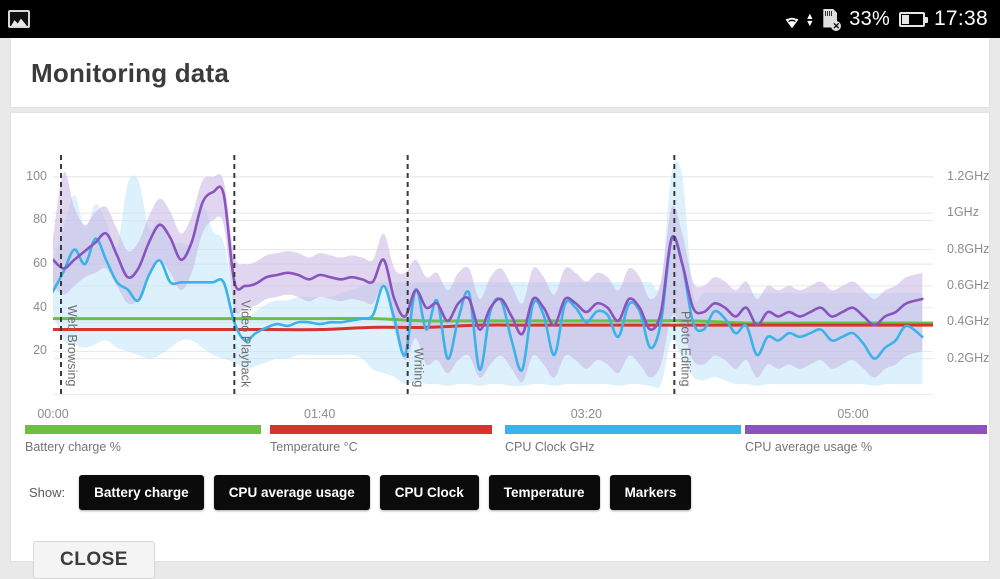 The height and width of the screenshot is (579, 1000). What do you see at coordinates (94, 560) in the screenshot?
I see `close-button: CLOSE` at bounding box center [94, 560].